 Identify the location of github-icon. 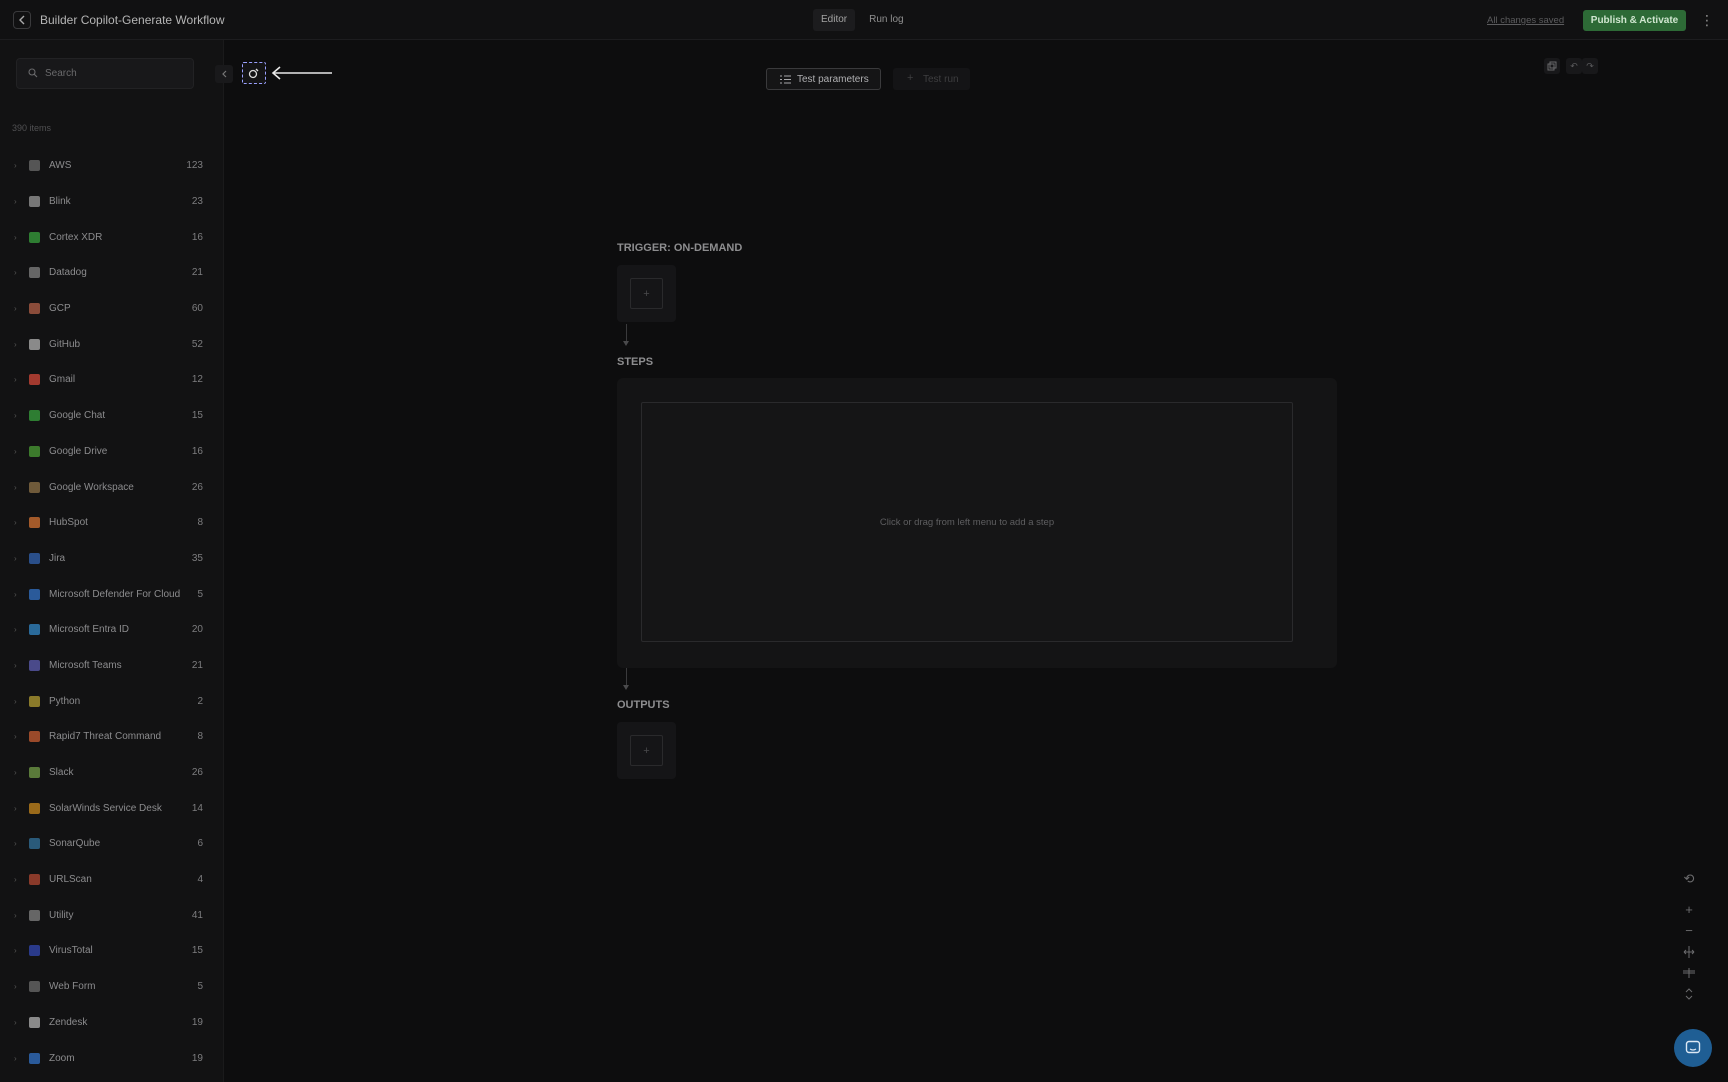
(34, 344).